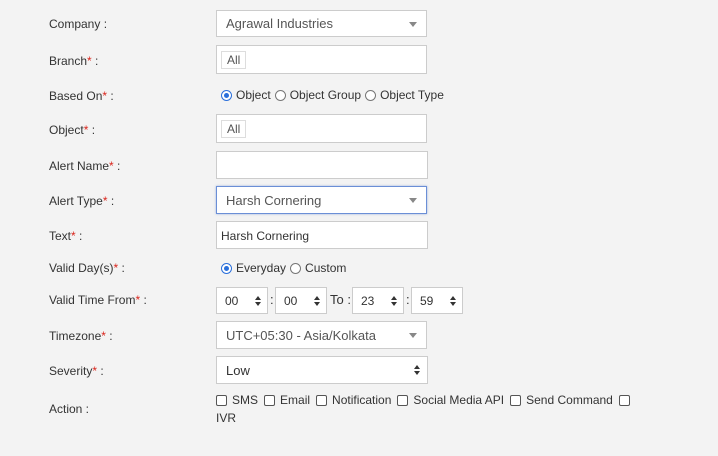  Describe the element at coordinates (301, 335) in the screenshot. I see `timezone-select-value: UTC+05:30 - Asia/Kolkata` at that location.